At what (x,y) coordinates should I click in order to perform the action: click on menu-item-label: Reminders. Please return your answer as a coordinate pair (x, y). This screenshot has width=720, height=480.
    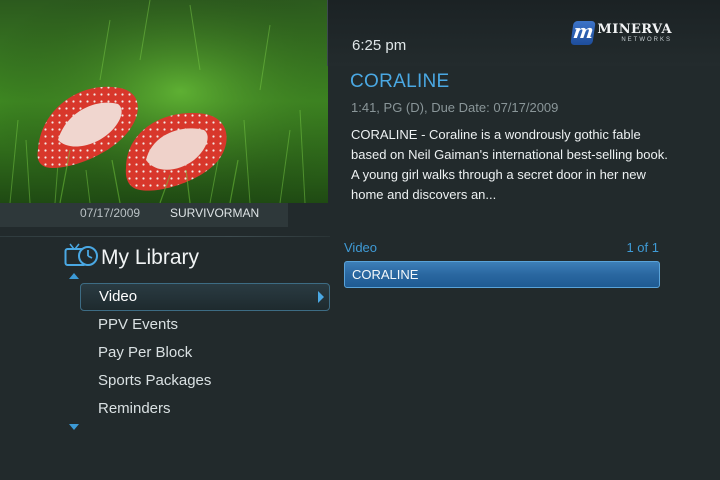
    Looking at the image, I should click on (134, 408).